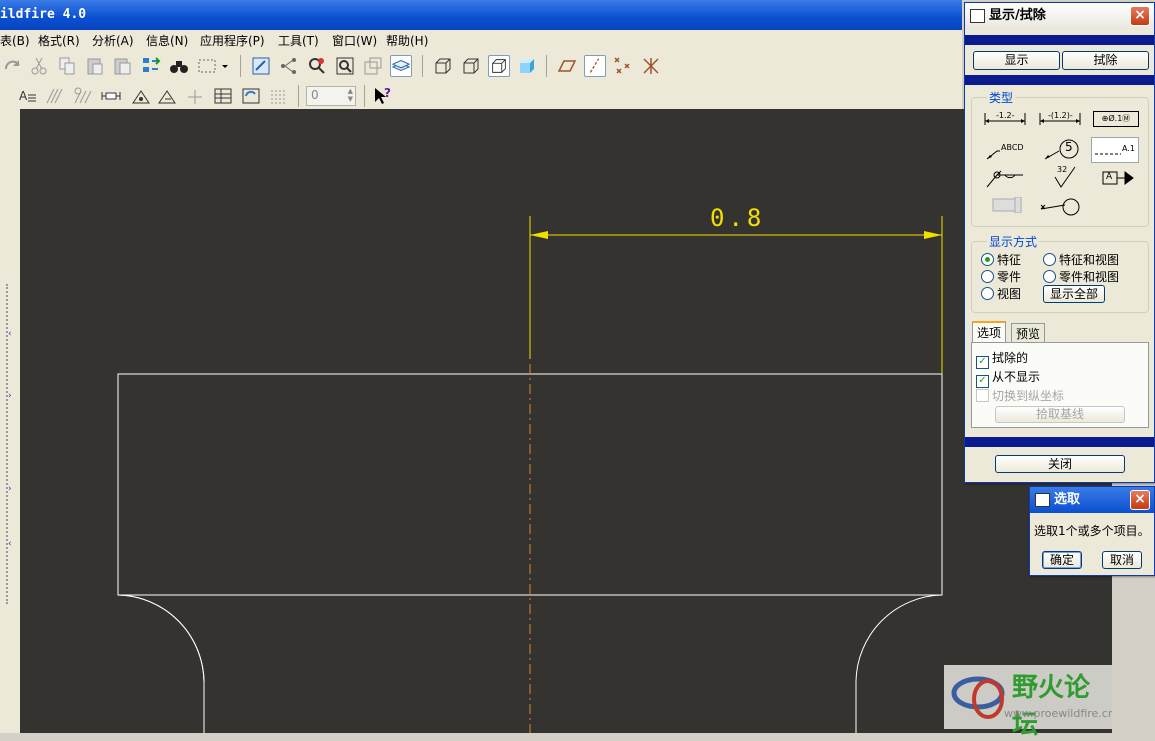 The width and height of the screenshot is (1155, 741). Describe the element at coordinates (113, 40) in the screenshot. I see `menu-analysis: 分析(A)` at that location.